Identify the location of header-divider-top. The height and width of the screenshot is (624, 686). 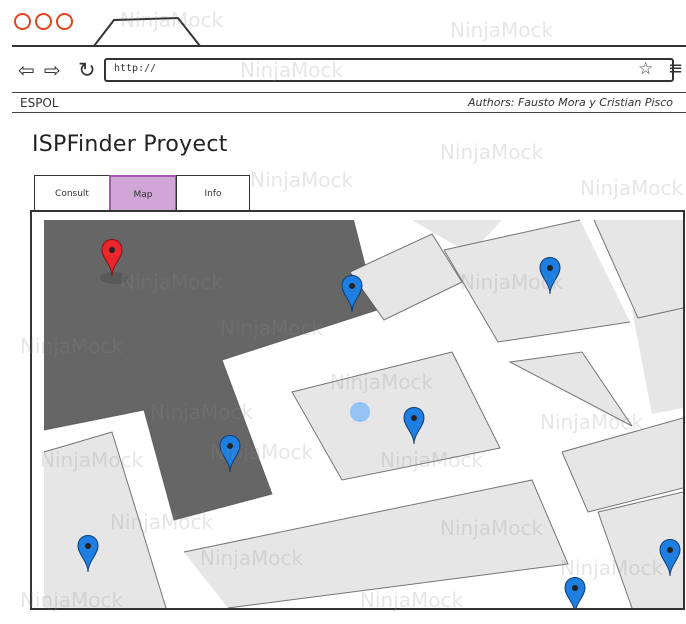
(349, 92).